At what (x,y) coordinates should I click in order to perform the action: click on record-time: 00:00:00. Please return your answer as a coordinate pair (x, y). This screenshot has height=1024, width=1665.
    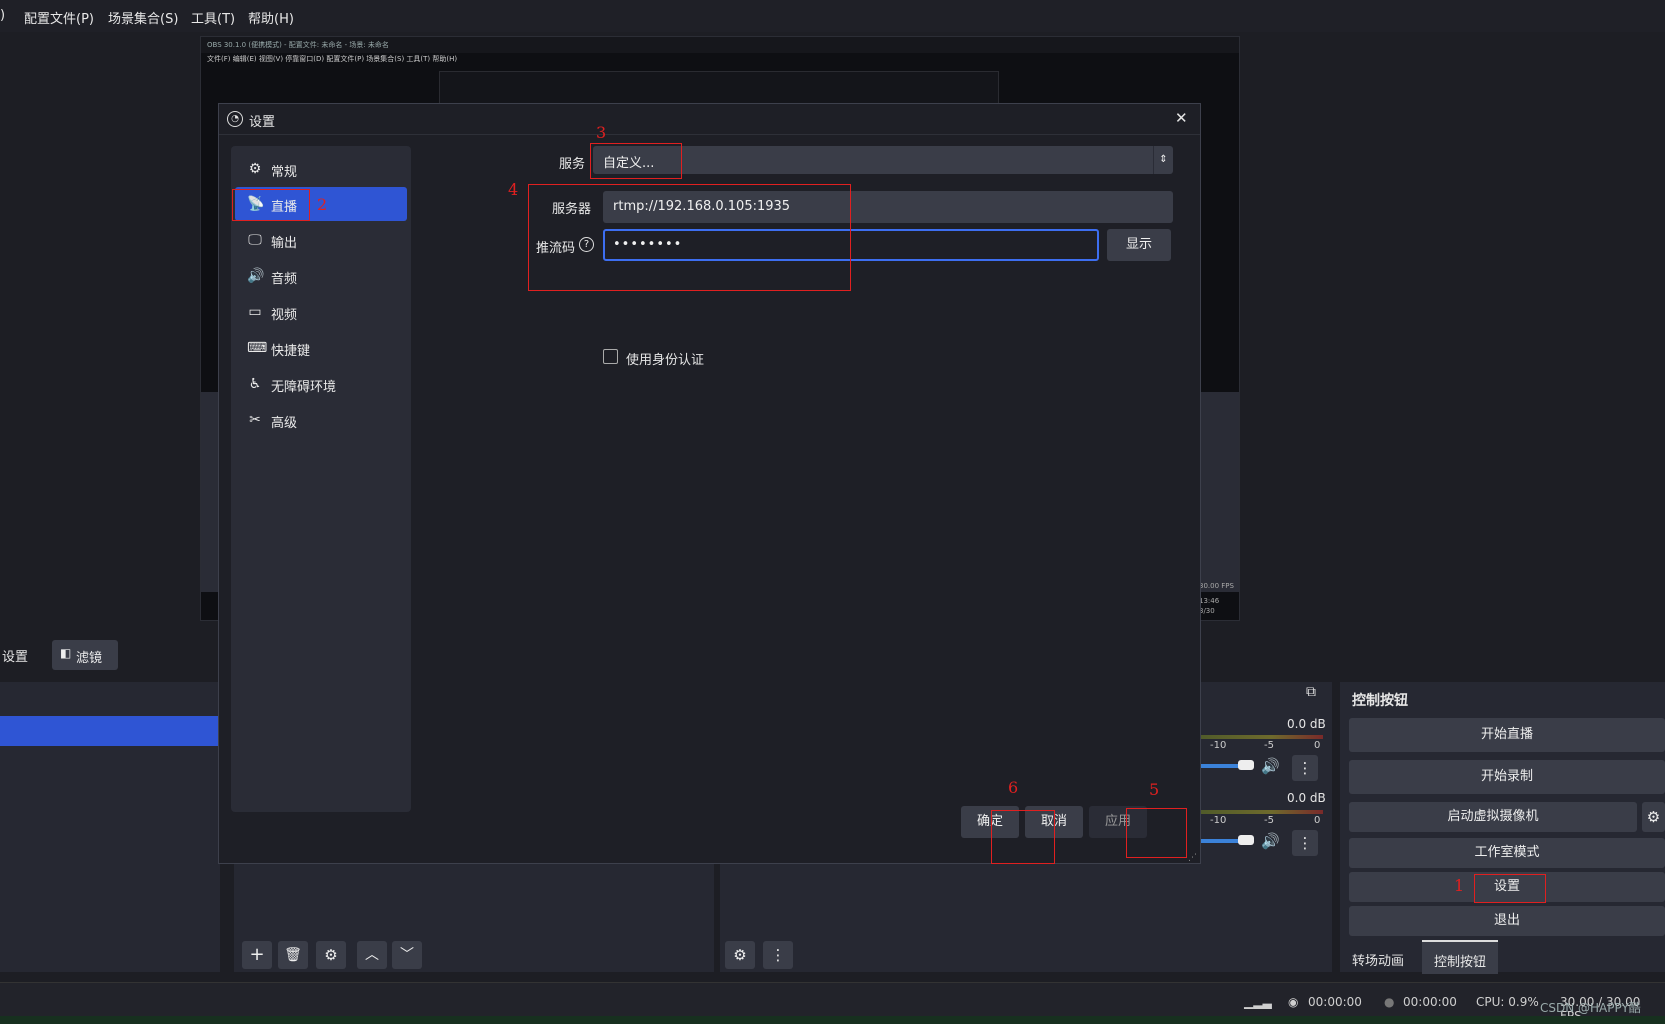
    Looking at the image, I should click on (1430, 1002).